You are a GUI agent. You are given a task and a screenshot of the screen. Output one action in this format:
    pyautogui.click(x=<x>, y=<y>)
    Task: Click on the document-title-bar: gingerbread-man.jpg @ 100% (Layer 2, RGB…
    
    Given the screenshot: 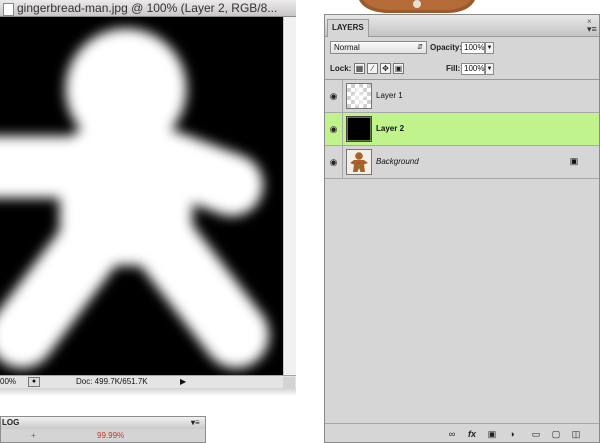 What is the action you would take?
    pyautogui.click(x=148, y=8)
    